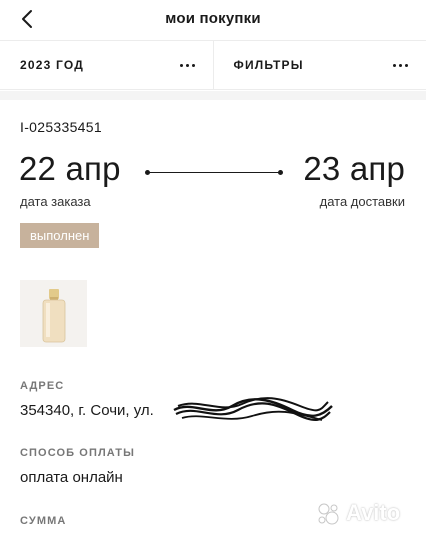  Describe the element at coordinates (106, 65) in the screenshot. I see `year-filter-button: 2023 ГОД` at that location.